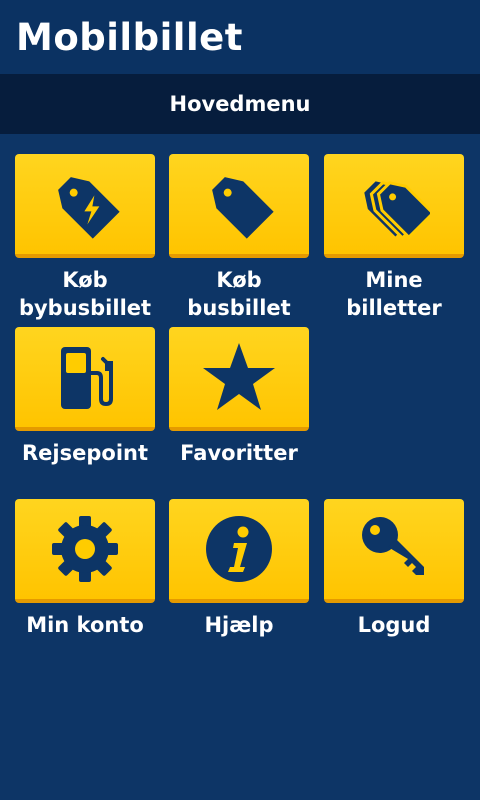 The image size is (480, 800). I want to click on app-header: Mobilbillet, so click(240, 37).